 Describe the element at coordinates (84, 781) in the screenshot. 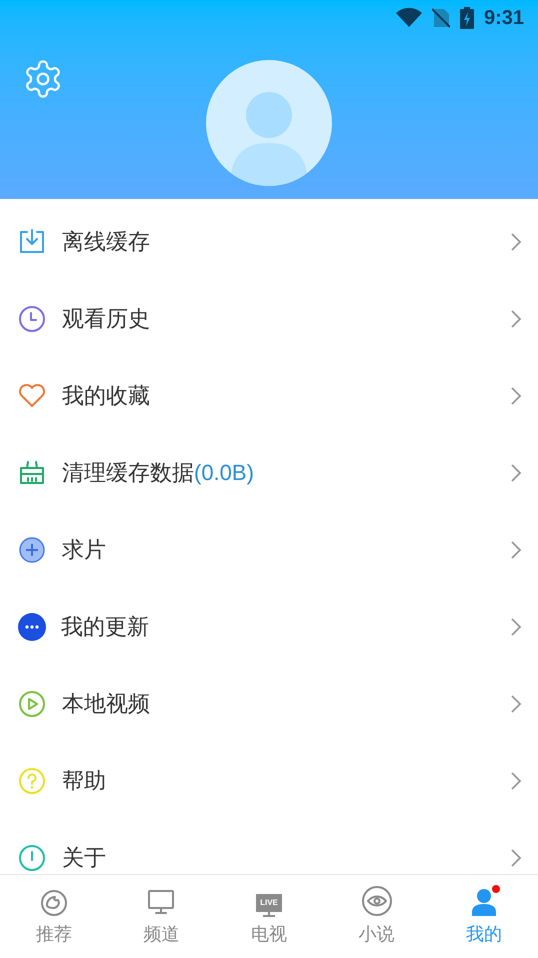

I see `menu-label: 帮助` at that location.